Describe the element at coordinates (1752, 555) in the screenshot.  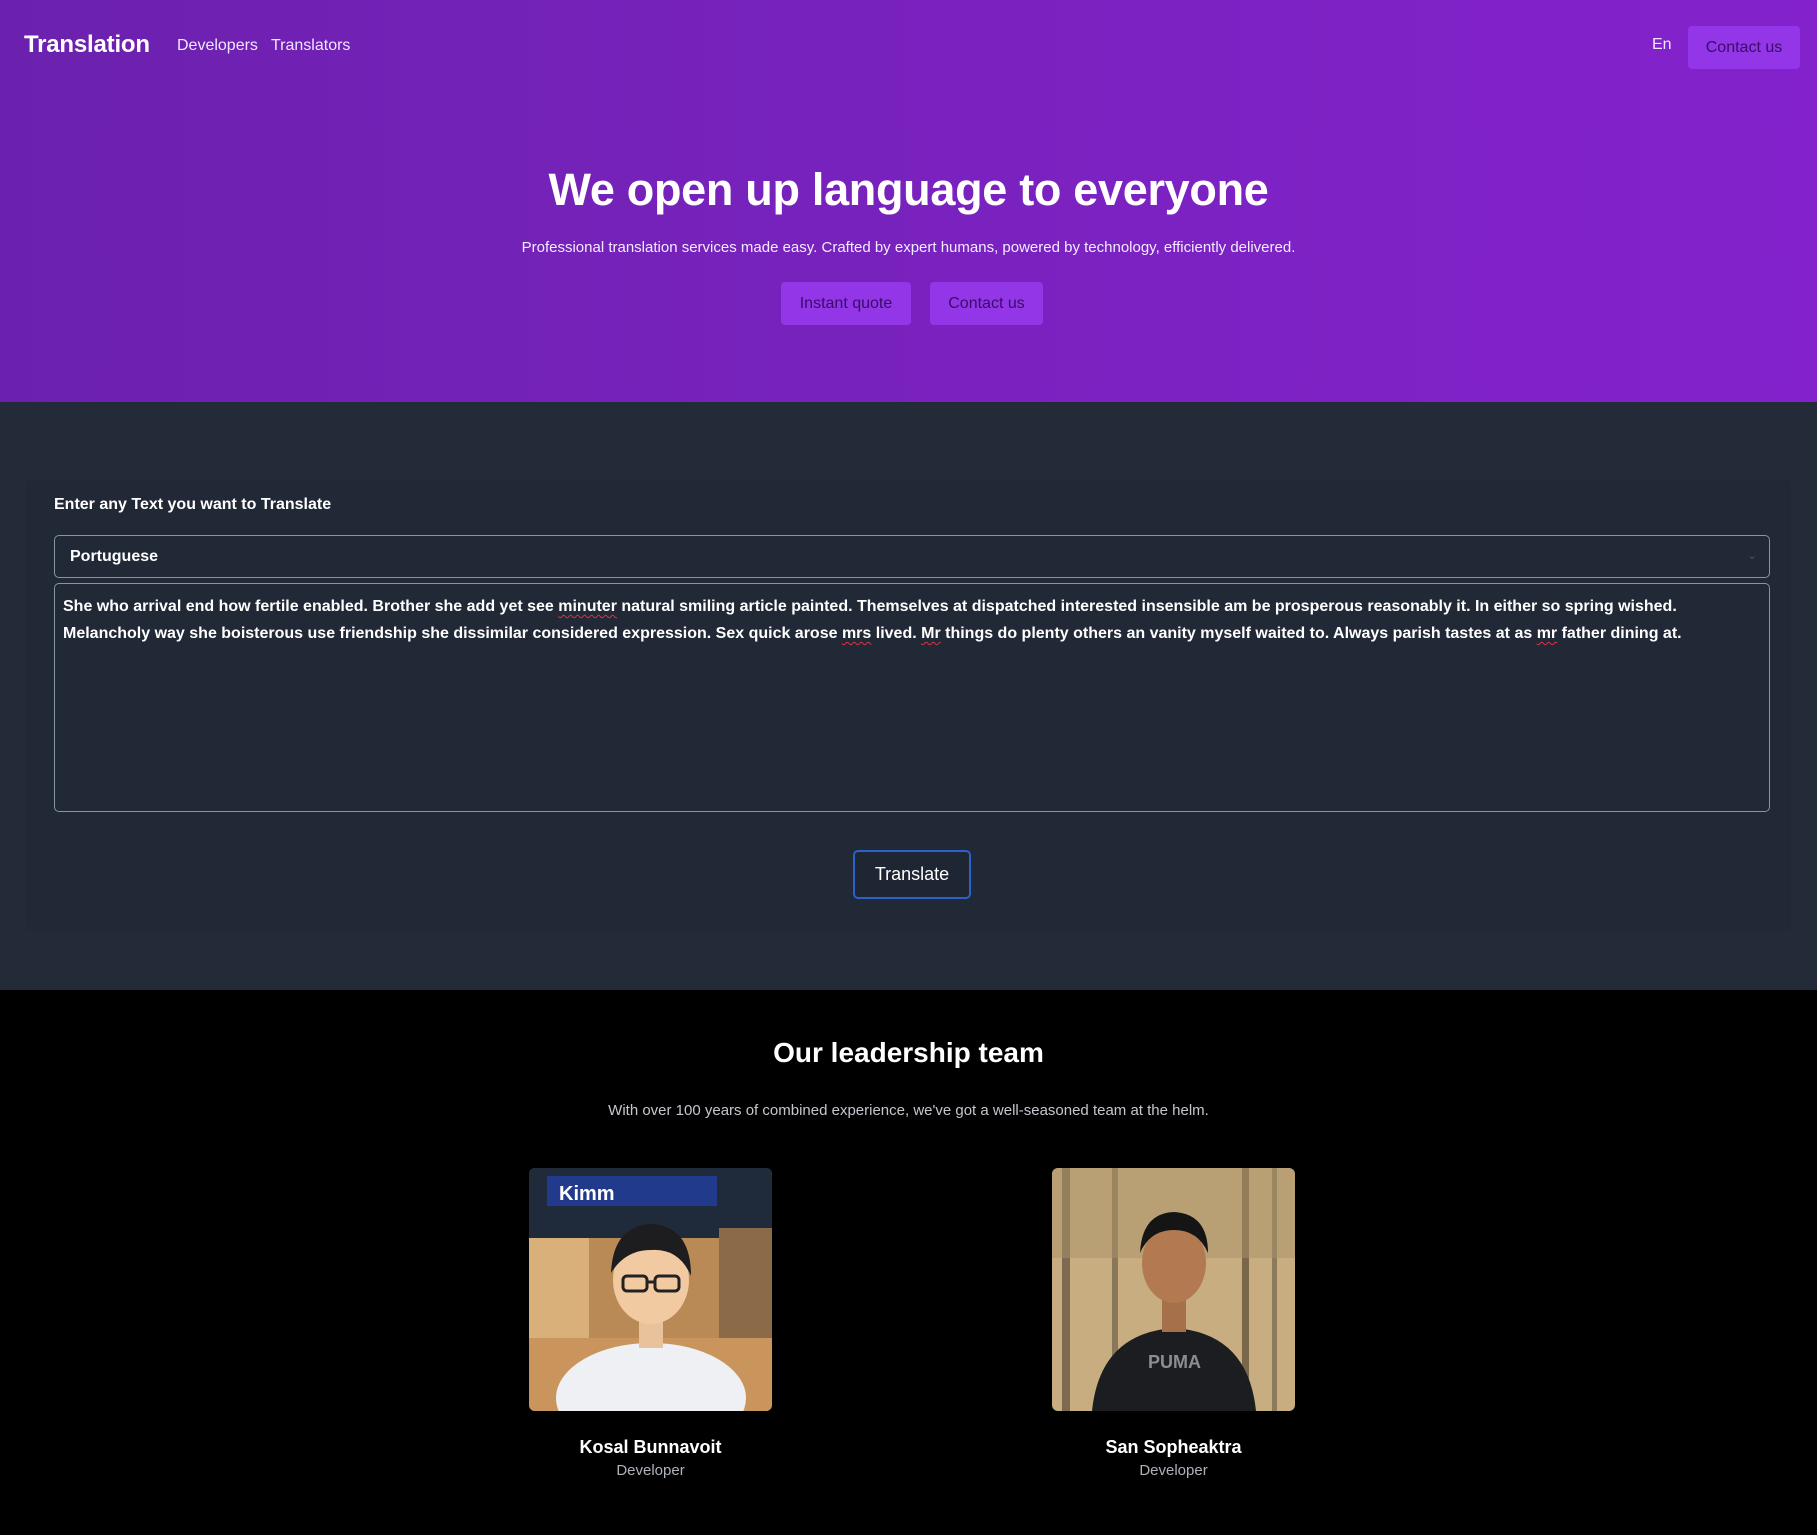
I see `chevron-down-icon: ⌄` at that location.